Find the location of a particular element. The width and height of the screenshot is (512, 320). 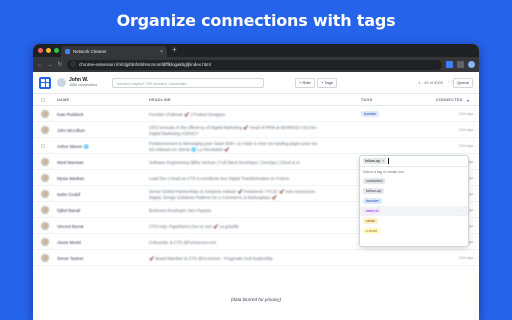

tab-close-icon: × is located at coordinates (161, 52).